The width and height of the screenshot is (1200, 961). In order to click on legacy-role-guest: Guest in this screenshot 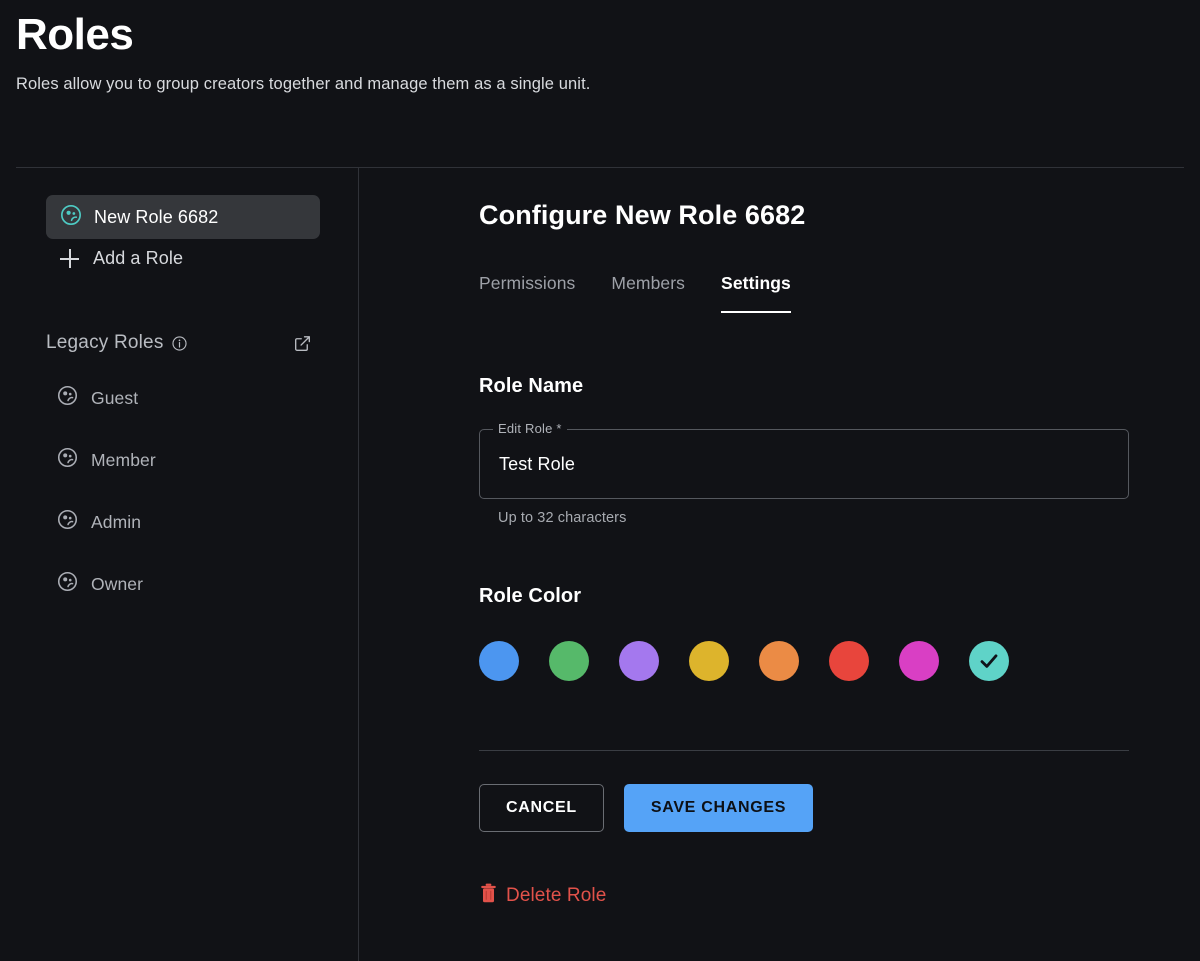, I will do `click(207, 398)`.